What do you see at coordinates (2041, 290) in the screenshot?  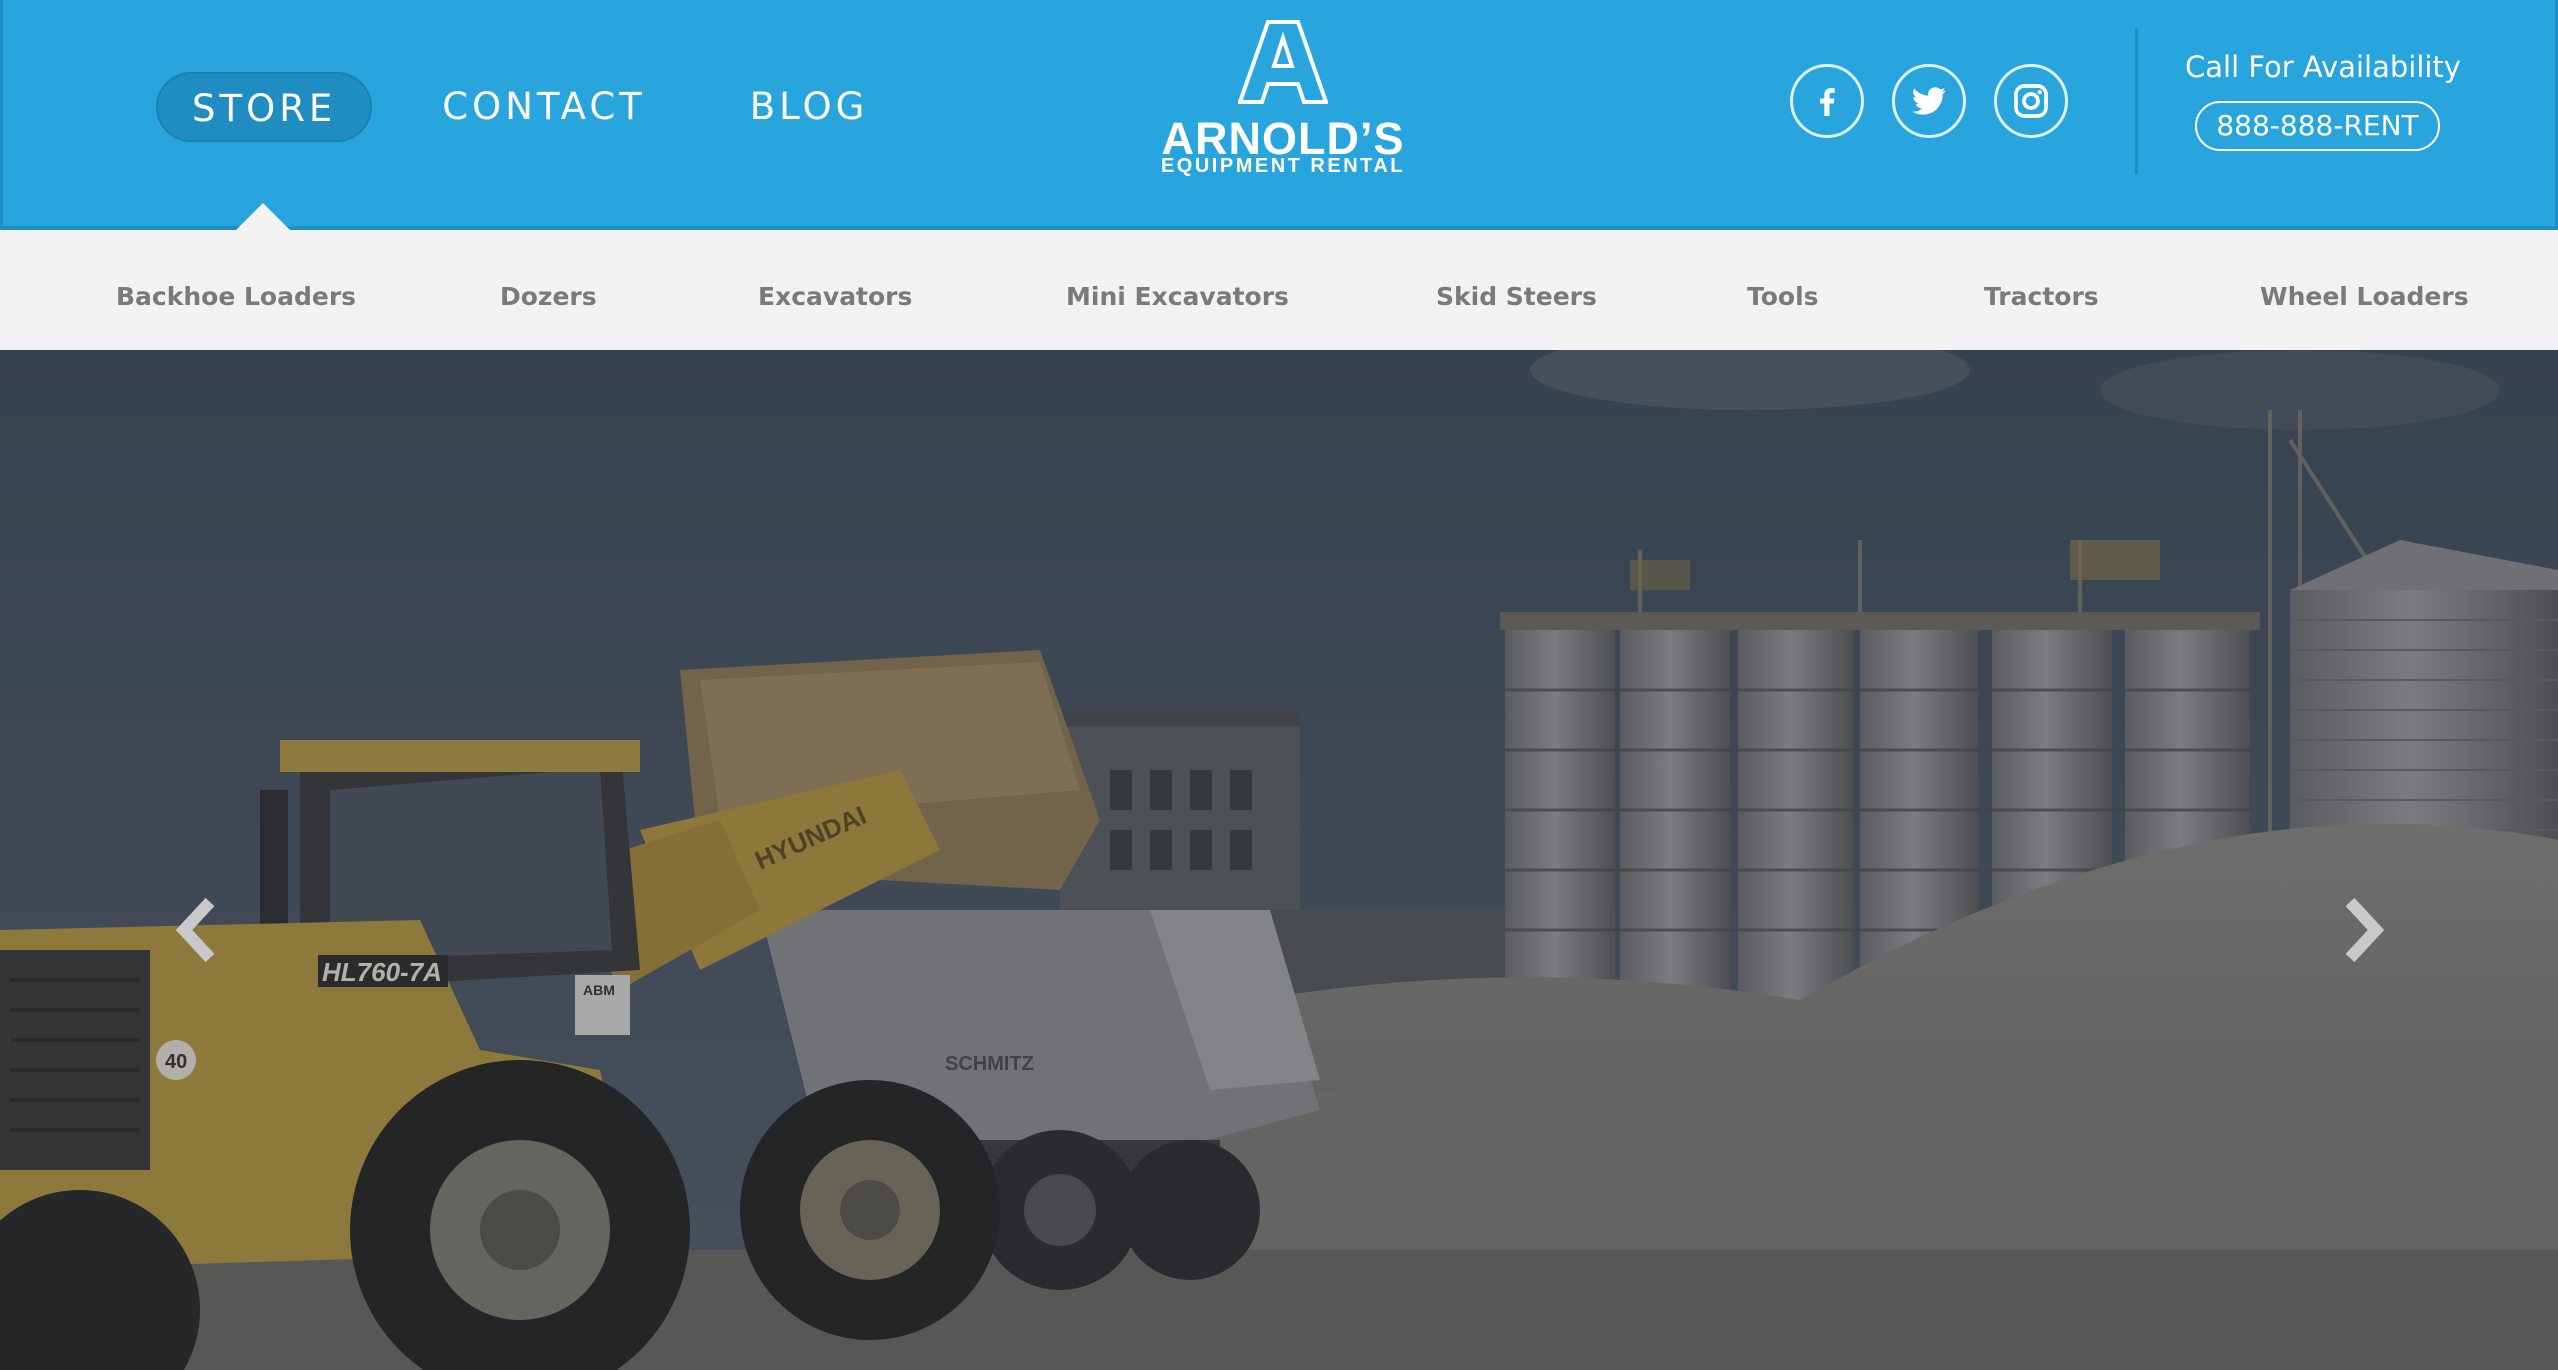 I see `category-tractors: Tractors` at bounding box center [2041, 290].